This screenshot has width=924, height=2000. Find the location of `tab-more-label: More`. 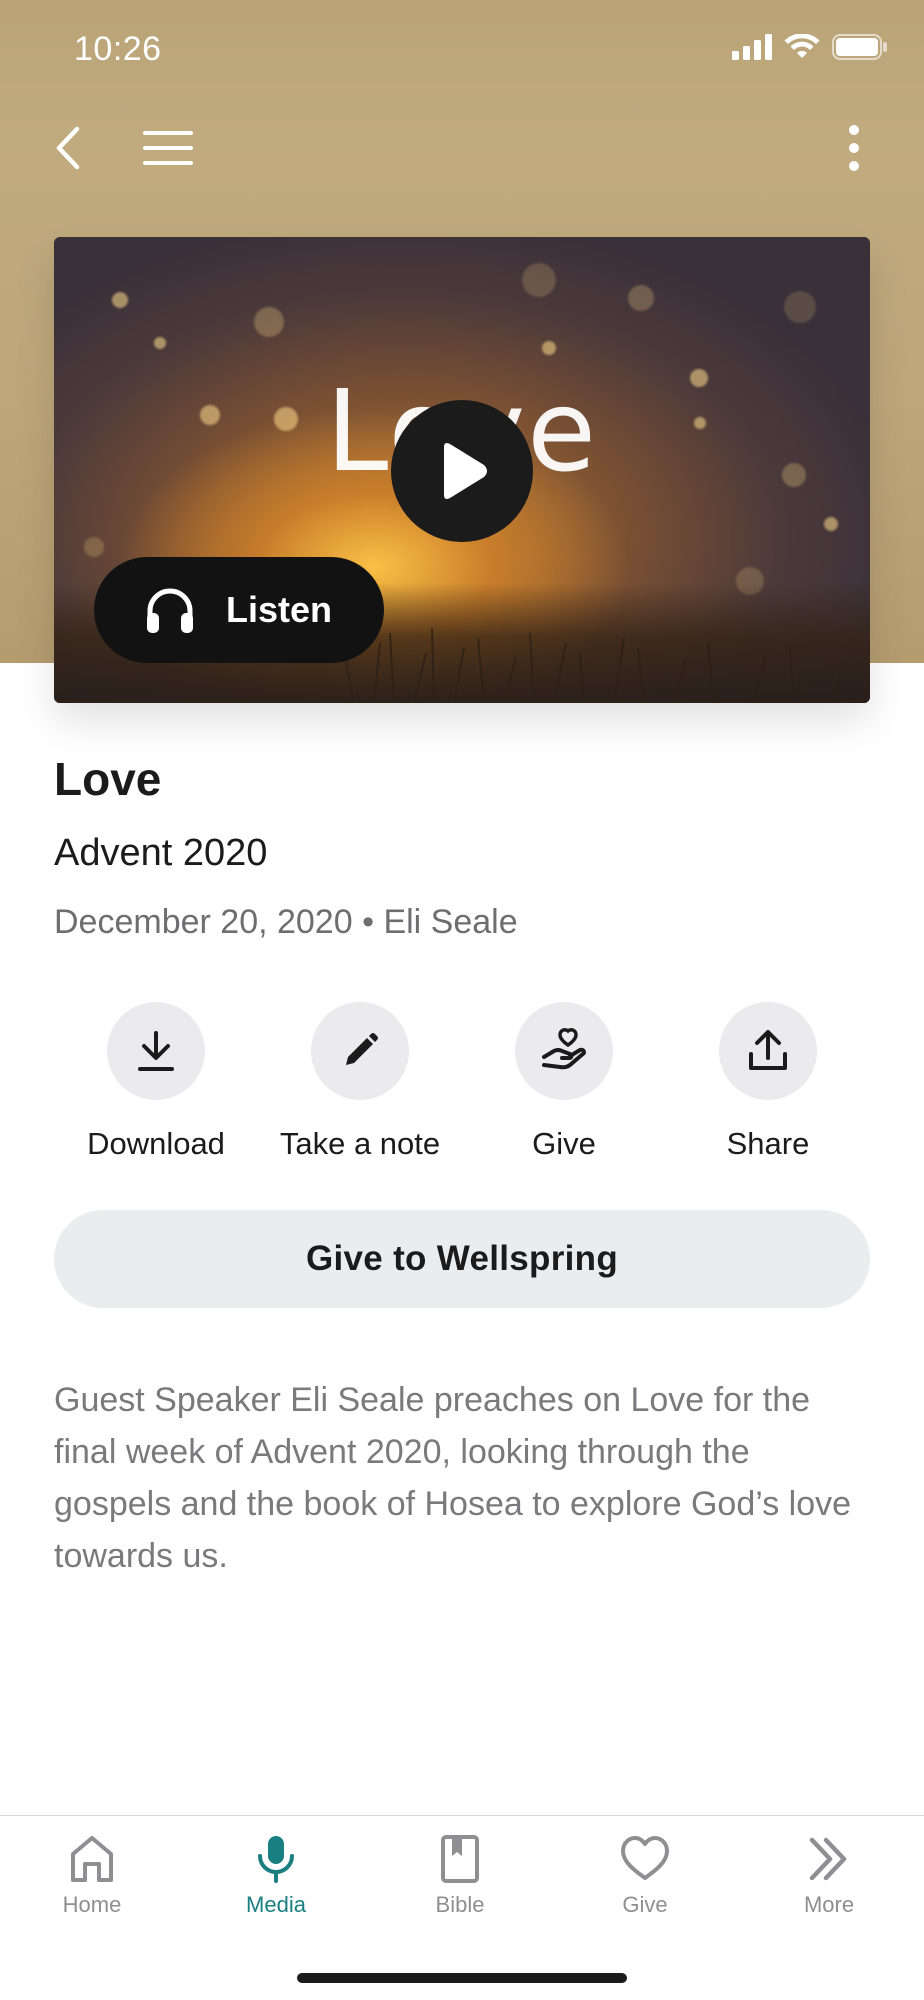

tab-more-label: More is located at coordinates (829, 1904).